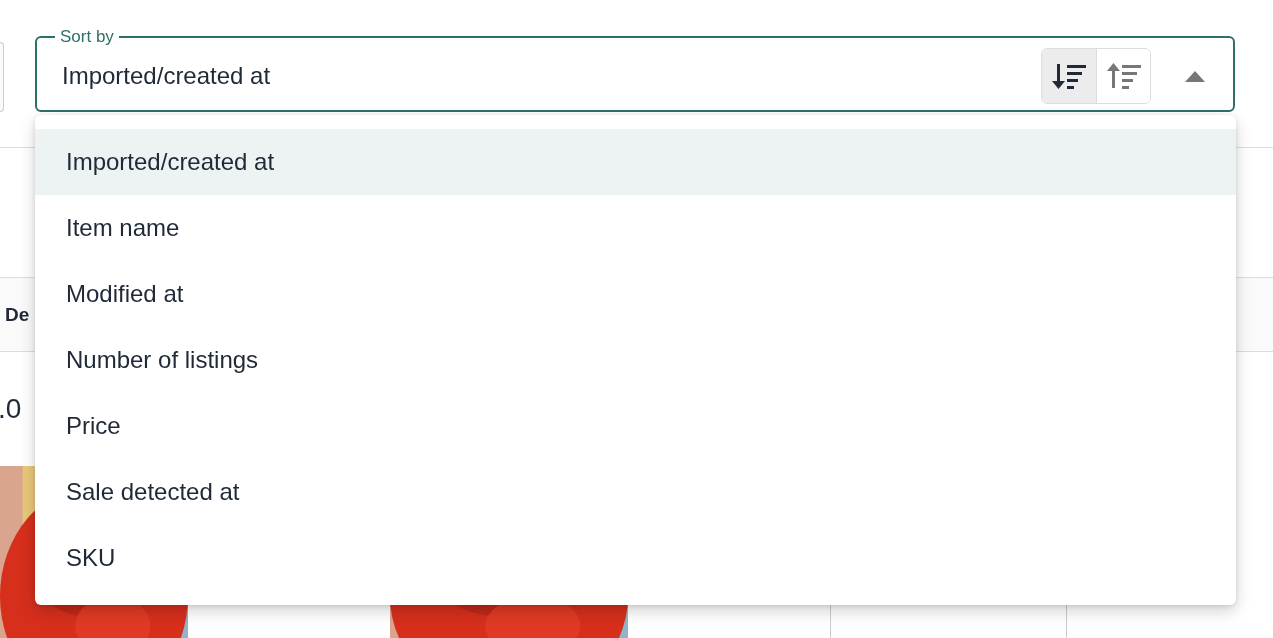 The width and height of the screenshot is (1273, 638). What do you see at coordinates (17, 314) in the screenshot?
I see `column-header: De` at bounding box center [17, 314].